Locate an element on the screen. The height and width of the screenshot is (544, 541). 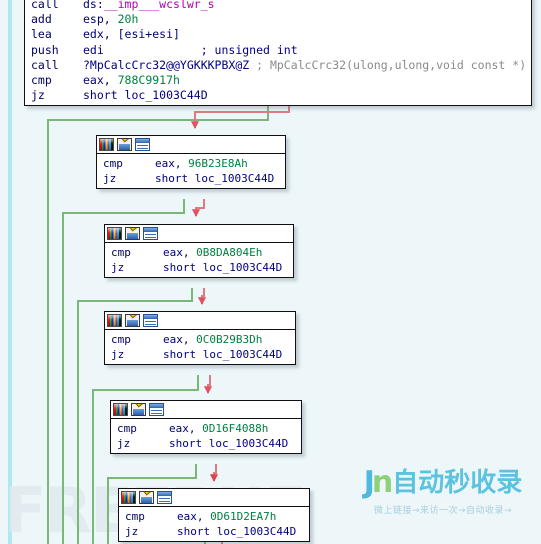
disasm-operand: 0D16F4088h is located at coordinates (235, 428).